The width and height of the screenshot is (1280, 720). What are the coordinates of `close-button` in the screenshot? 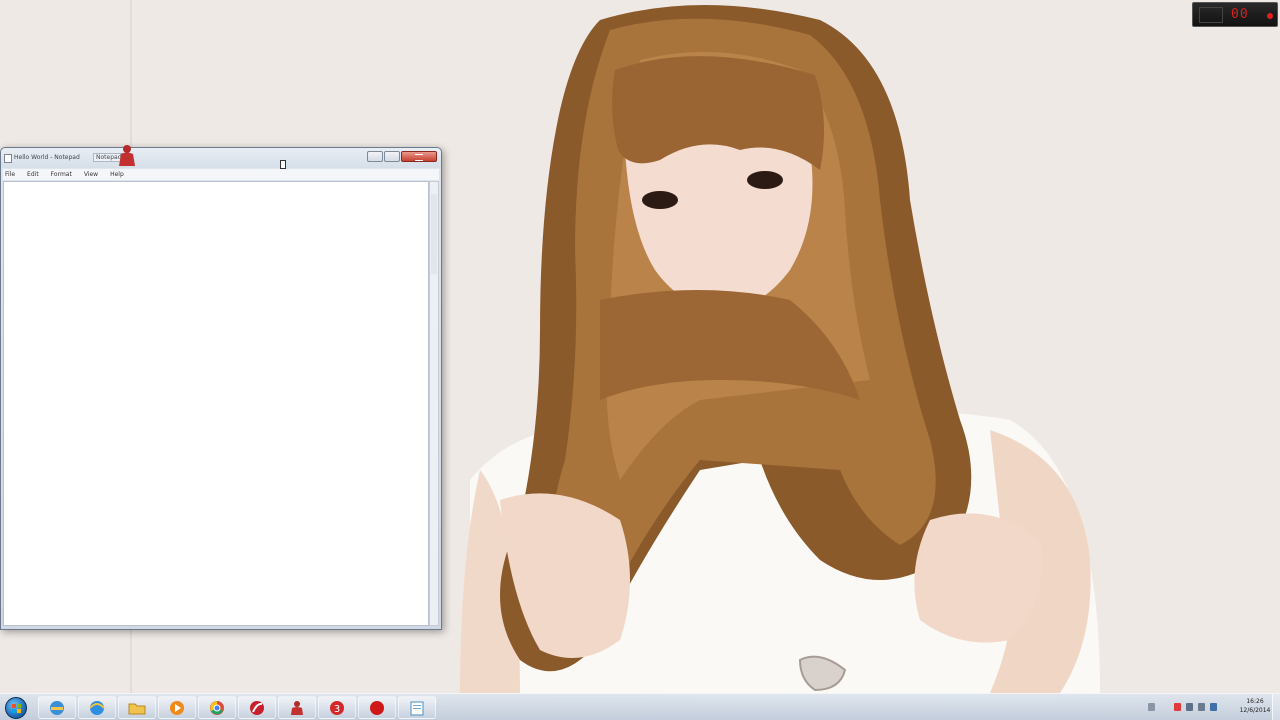 It's located at (419, 156).